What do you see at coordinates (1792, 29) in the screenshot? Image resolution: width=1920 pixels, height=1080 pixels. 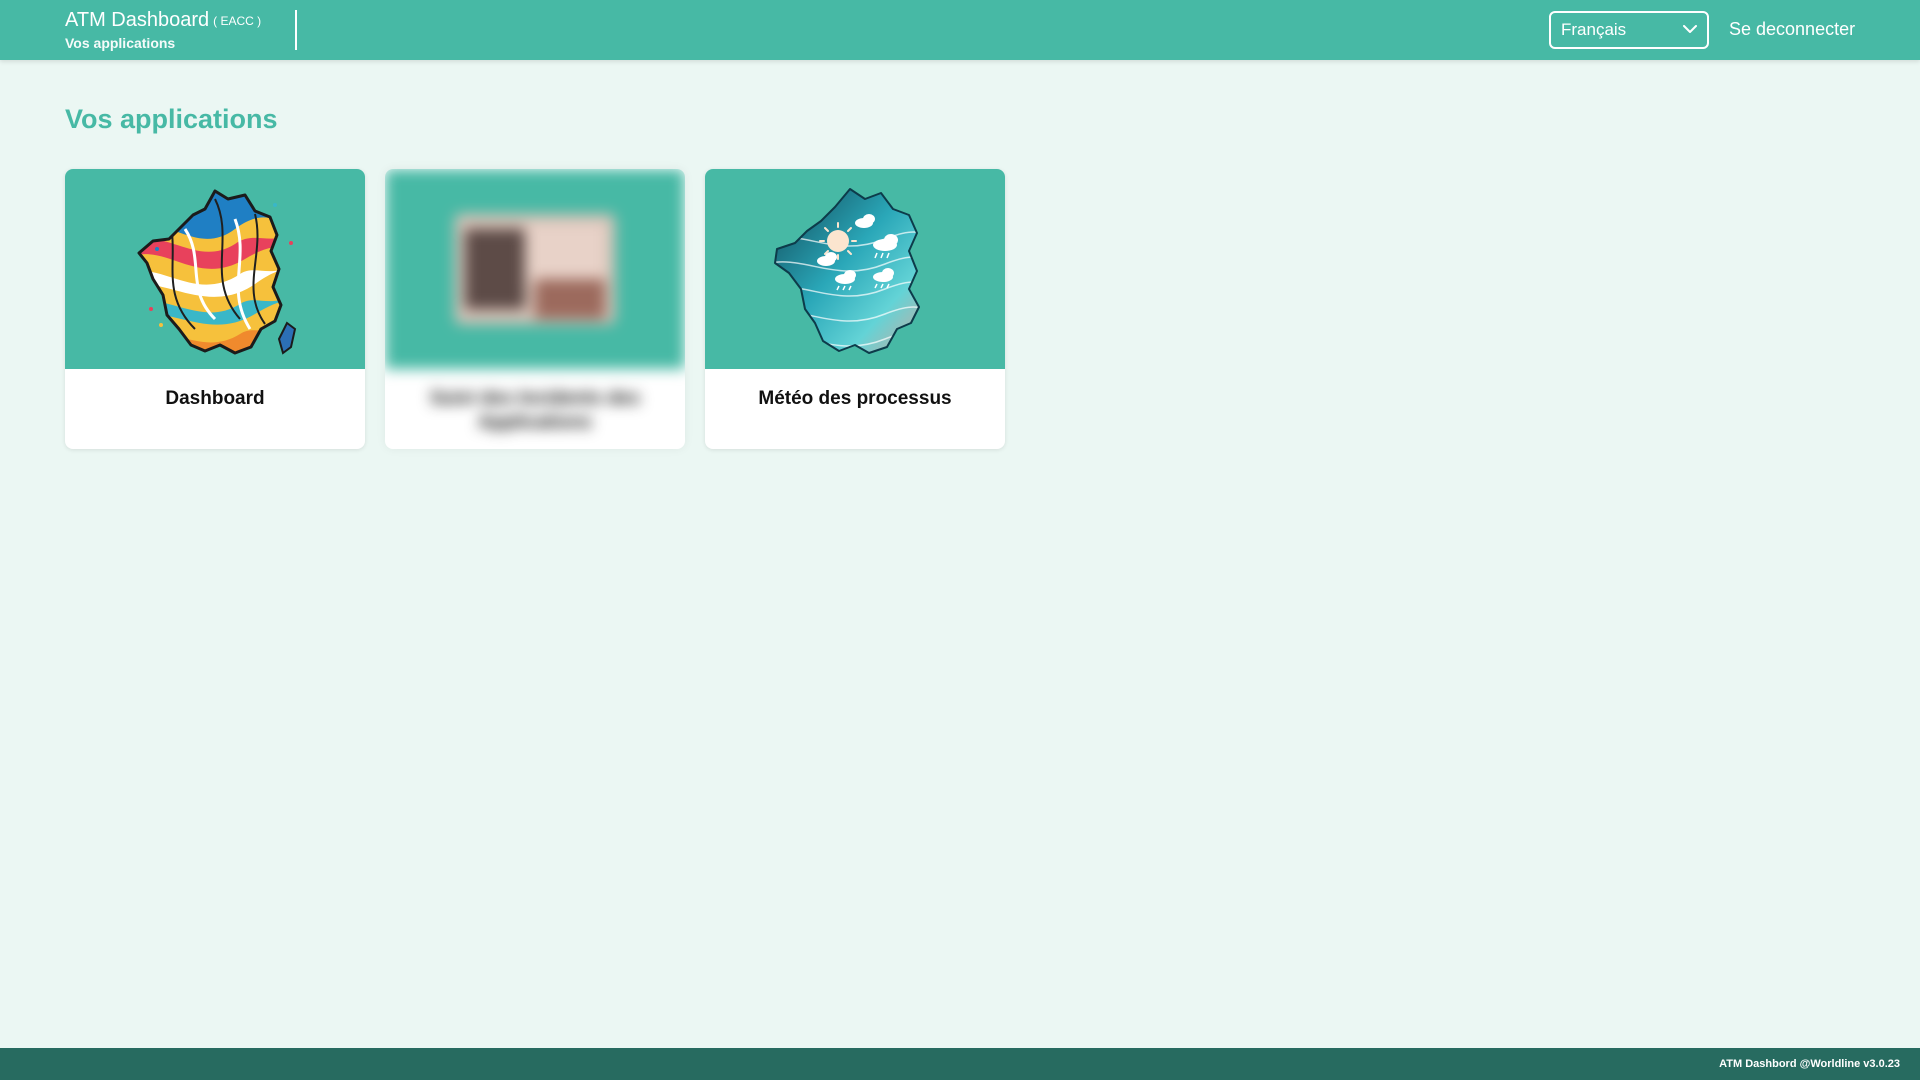 I see `logout-link: Se deconnecter` at bounding box center [1792, 29].